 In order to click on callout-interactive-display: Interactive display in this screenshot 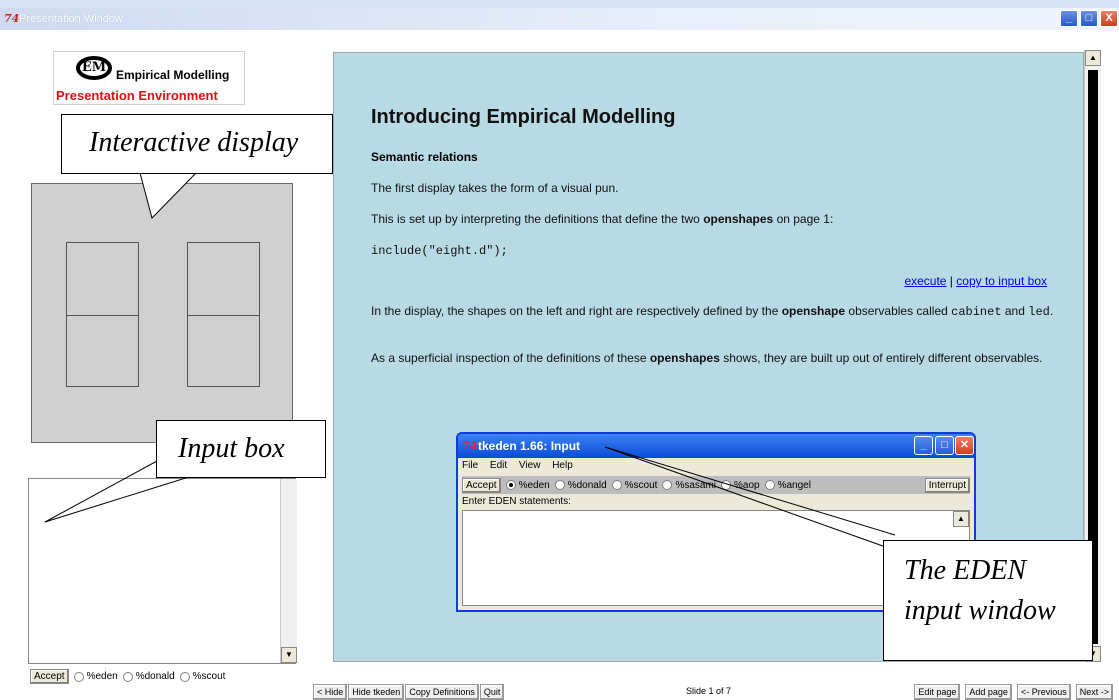, I will do `click(197, 144)`.